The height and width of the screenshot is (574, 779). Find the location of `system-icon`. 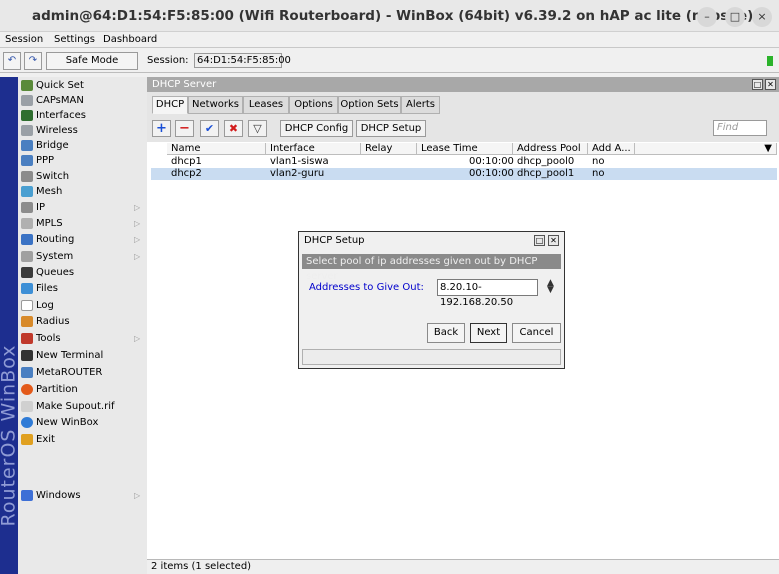

system-icon is located at coordinates (27, 256).